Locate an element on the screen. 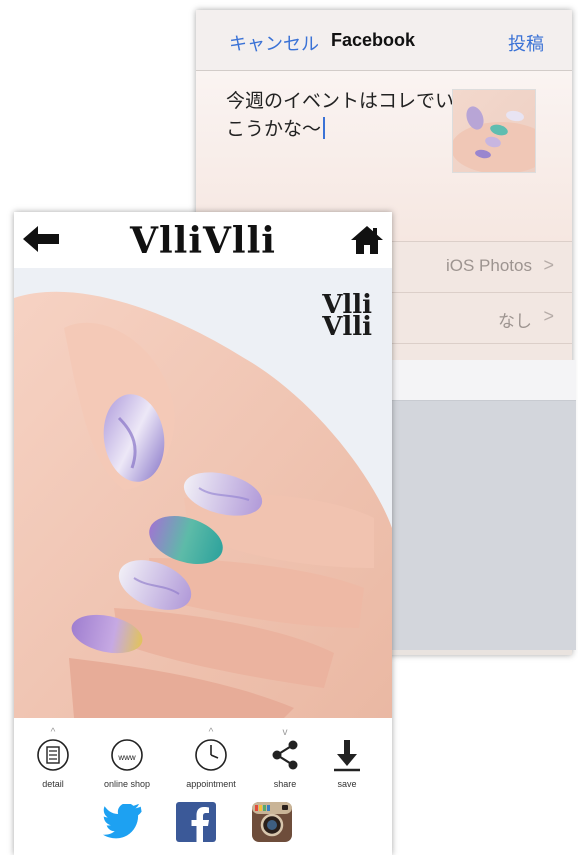 This screenshot has height=855, width=578. photo-watermark-logo: Vlli Vlli is located at coordinates (347, 317).